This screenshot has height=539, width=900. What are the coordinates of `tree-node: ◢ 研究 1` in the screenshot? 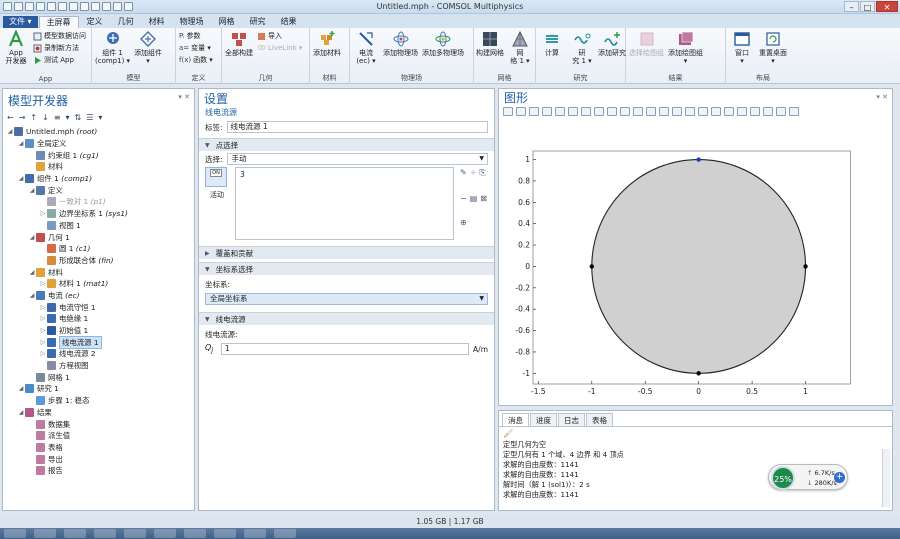 It's located at (100, 389).